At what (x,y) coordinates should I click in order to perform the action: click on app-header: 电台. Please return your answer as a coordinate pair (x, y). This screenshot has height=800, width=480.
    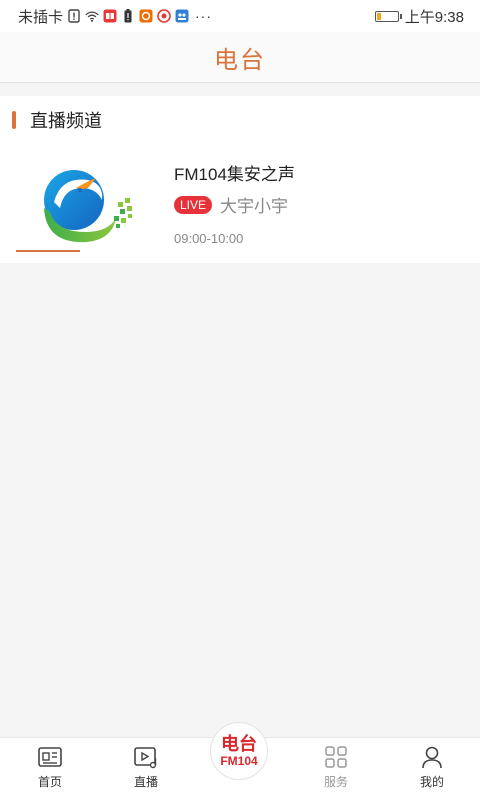
    Looking at the image, I should click on (240, 57).